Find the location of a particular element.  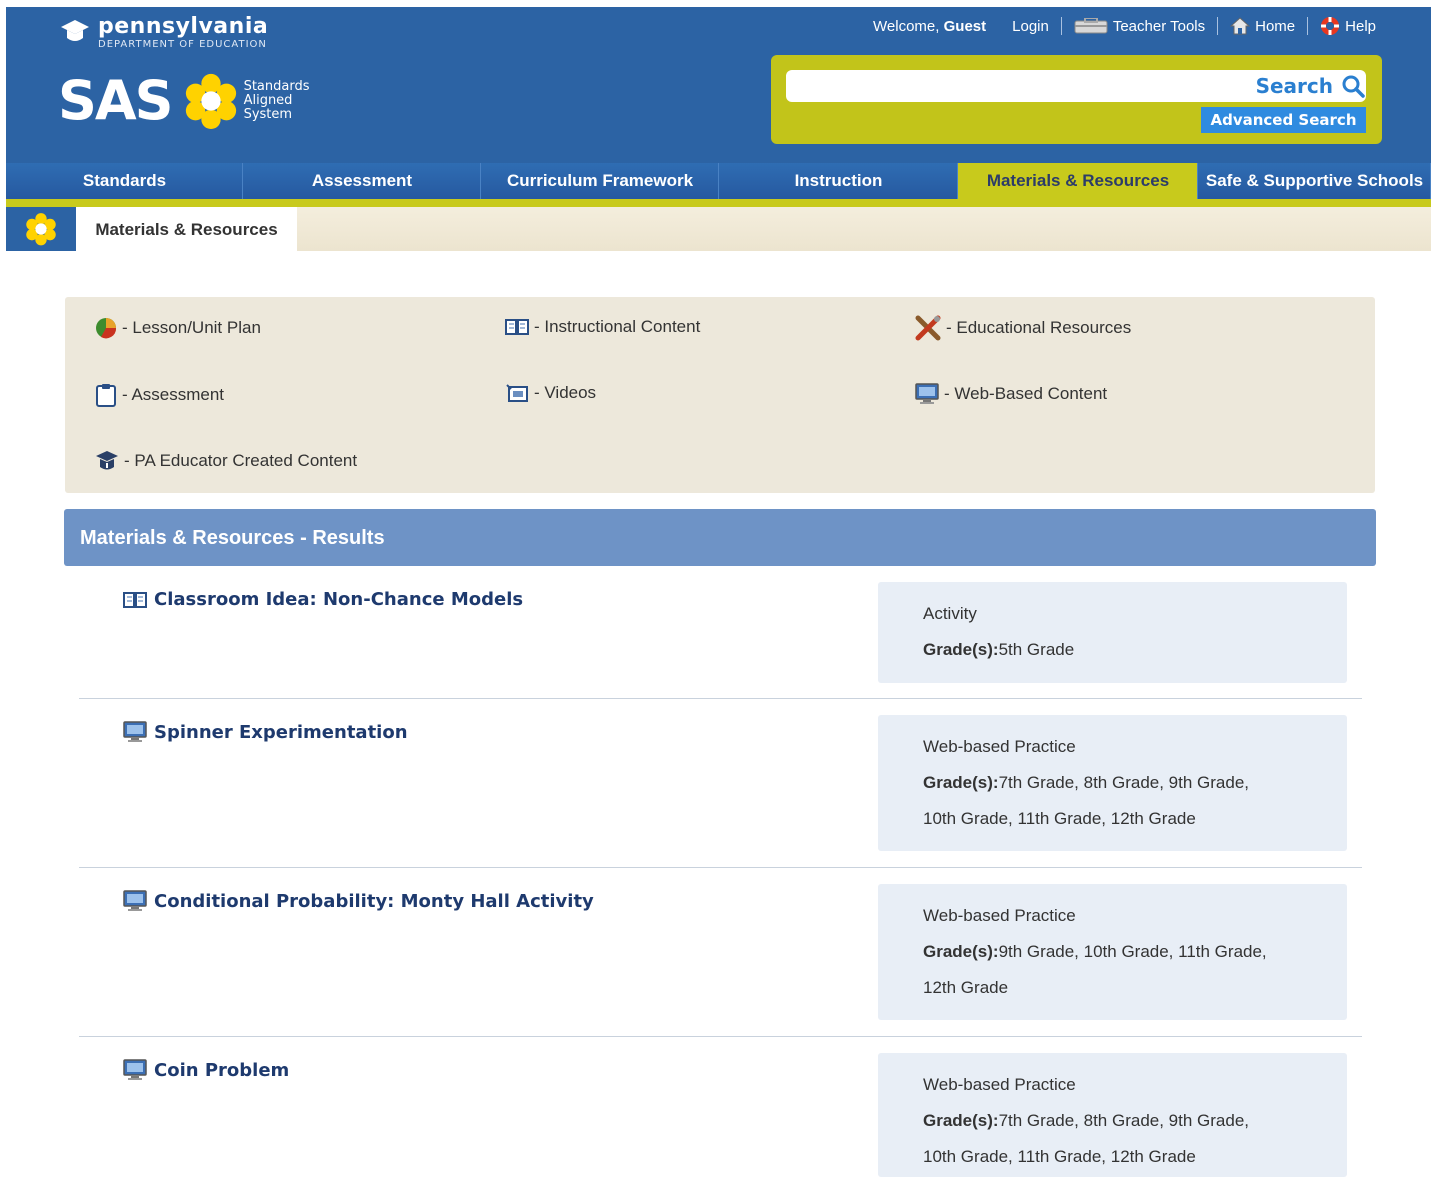

help-link: Help is located at coordinates (1348, 26).